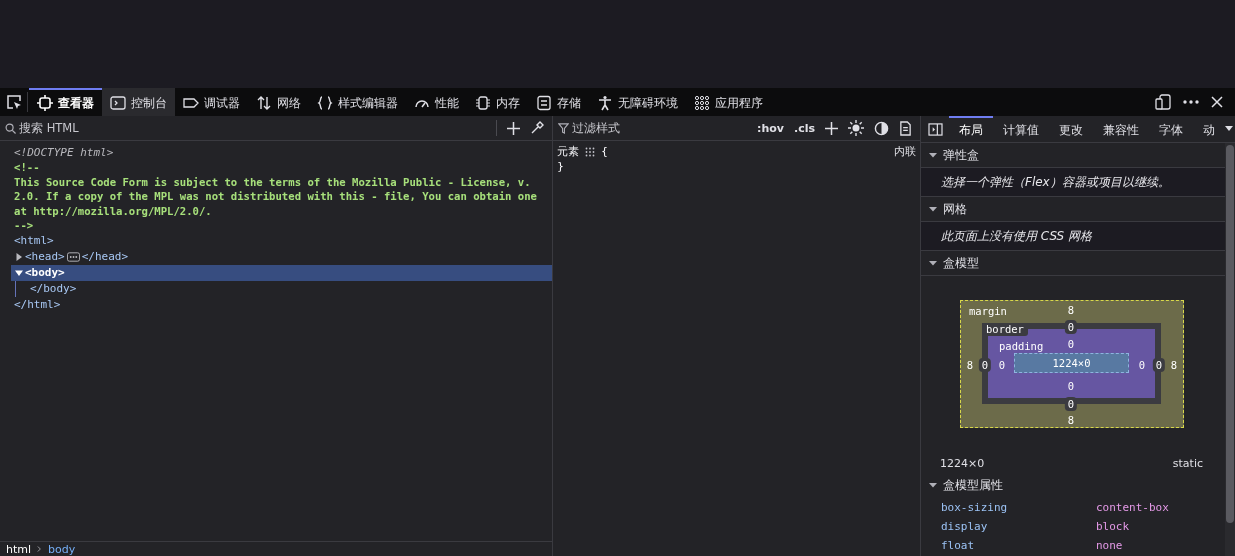  What do you see at coordinates (961, 263) in the screenshot?
I see `section-title: 盒模型` at bounding box center [961, 263].